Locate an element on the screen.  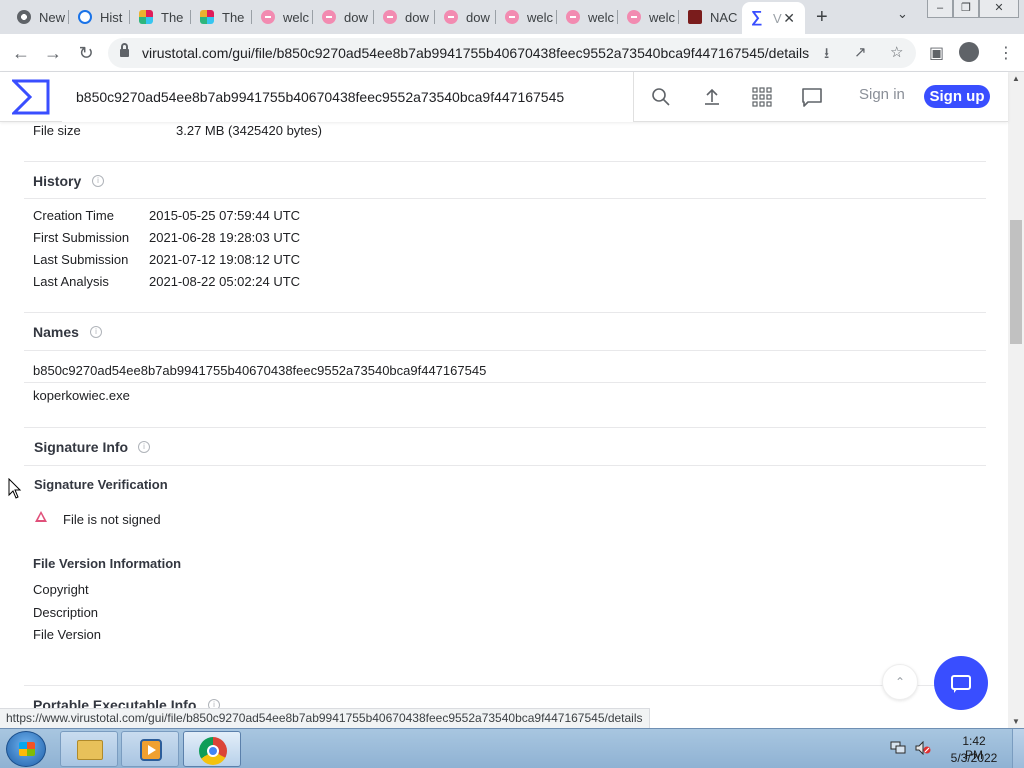
windows-taskbar: 1:42 PM 5/3/2022 is located at coordinates (512, 748).